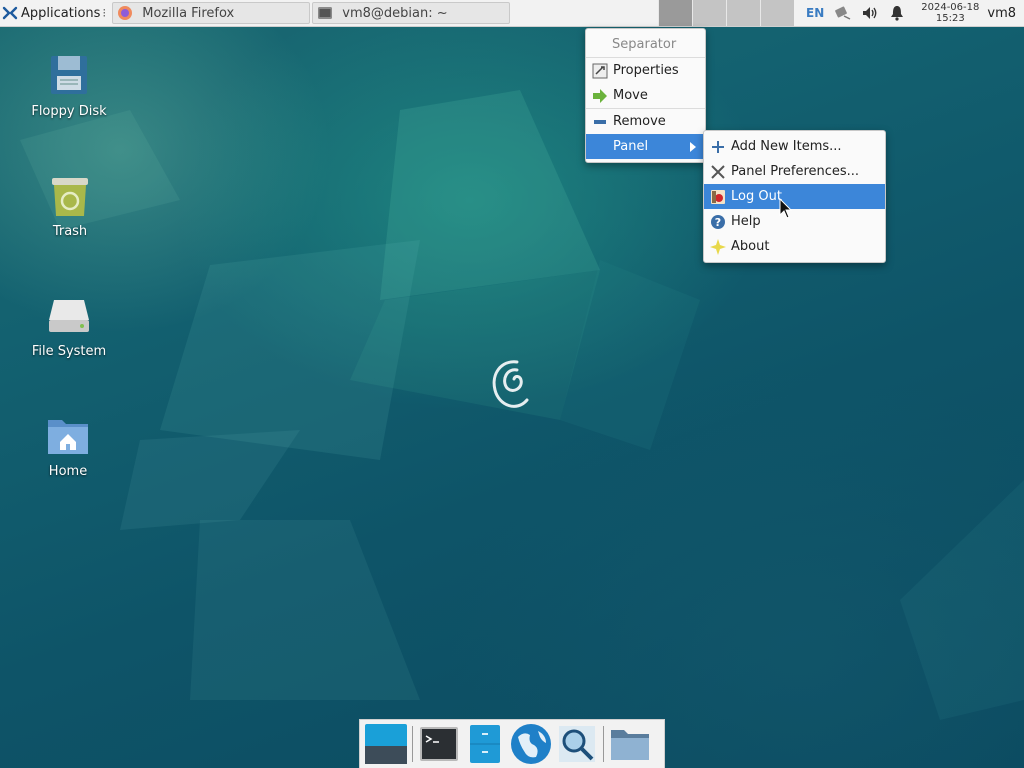  I want to click on menu-item-log-out: Log Out, so click(794, 196).